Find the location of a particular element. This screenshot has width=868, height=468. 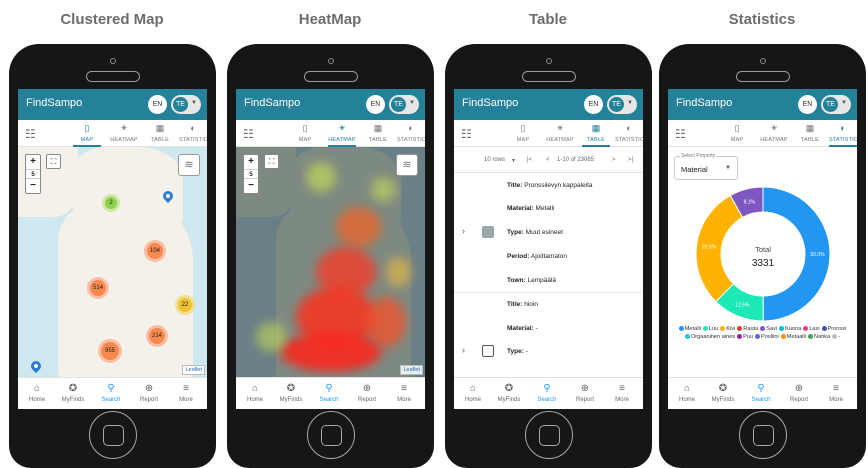

legend-item: Metaalli is located at coordinates (793, 337).